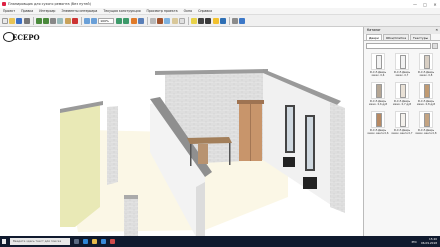 The height and width of the screenshot is (247, 440). What do you see at coordinates (378, 103) in the screenshot?
I see `catalog-item-caption: Ф-0 Л-Дверь межк. 0,6 дуб` at bounding box center [378, 103].